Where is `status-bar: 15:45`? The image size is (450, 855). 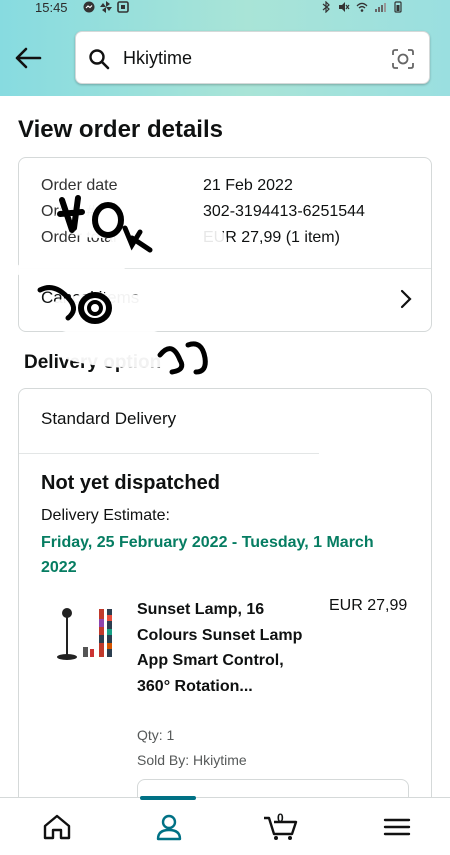
status-bar: 15:45 is located at coordinates (225, 9).